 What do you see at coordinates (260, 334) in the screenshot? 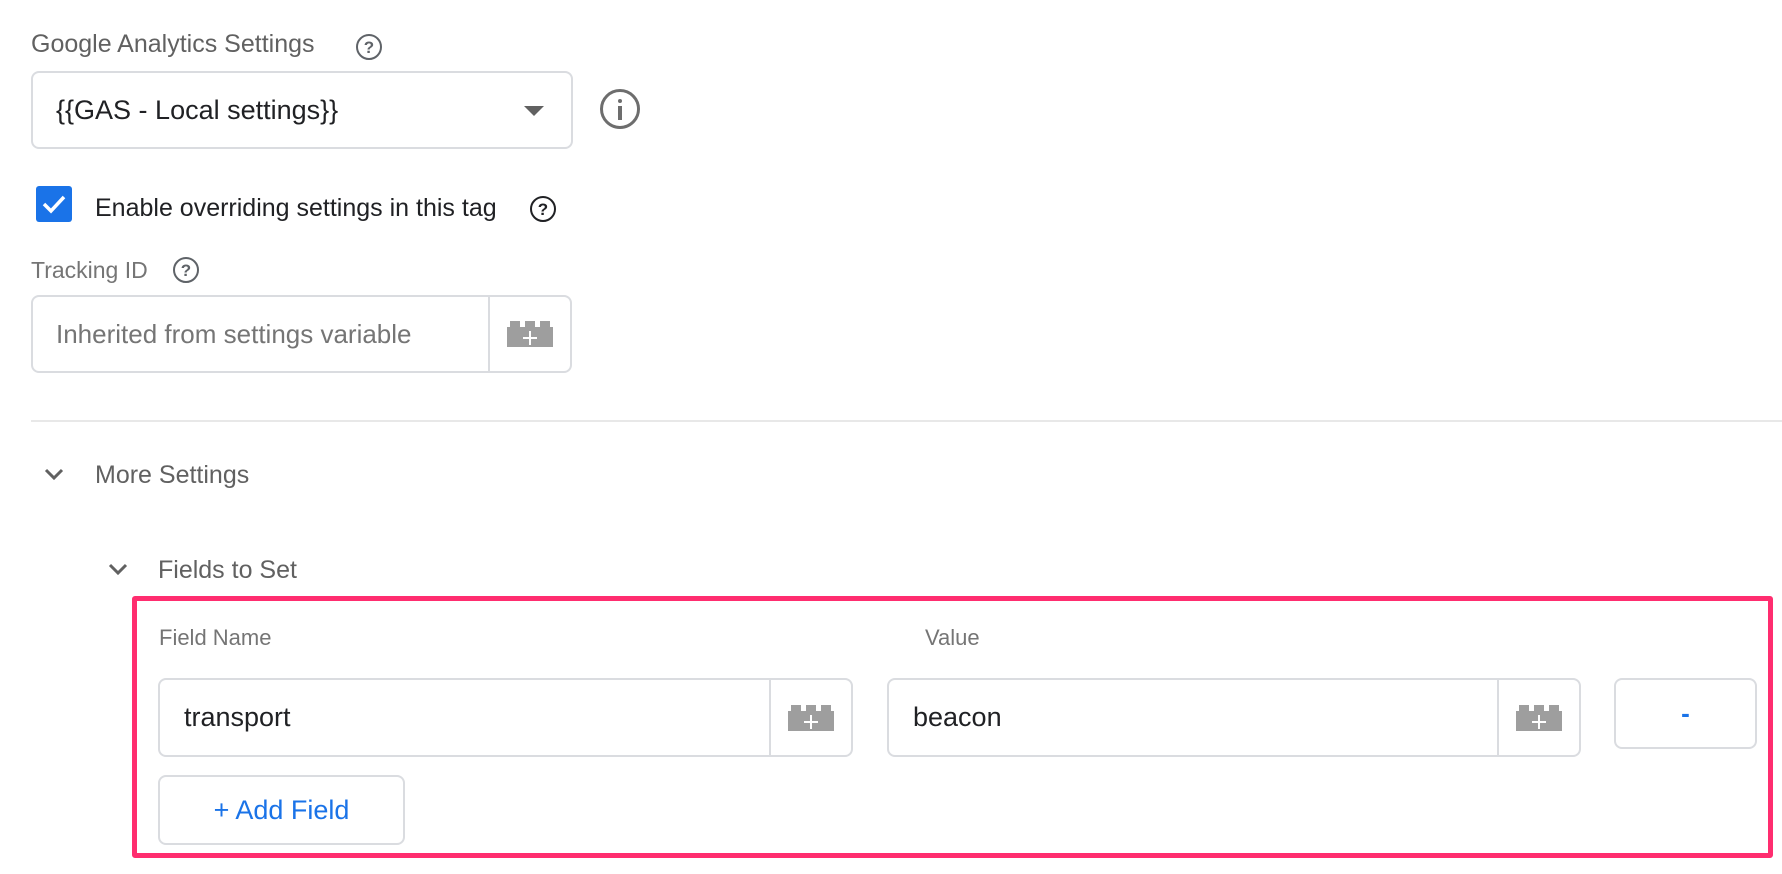
I see `tracking-id-input` at bounding box center [260, 334].